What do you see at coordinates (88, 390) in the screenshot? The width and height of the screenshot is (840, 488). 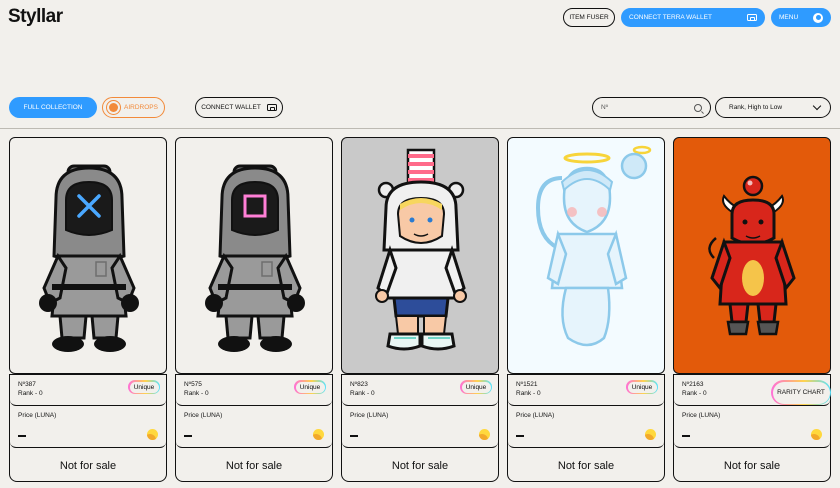 I see `card-meta: Nº387 Rank - 0 Unique` at bounding box center [88, 390].